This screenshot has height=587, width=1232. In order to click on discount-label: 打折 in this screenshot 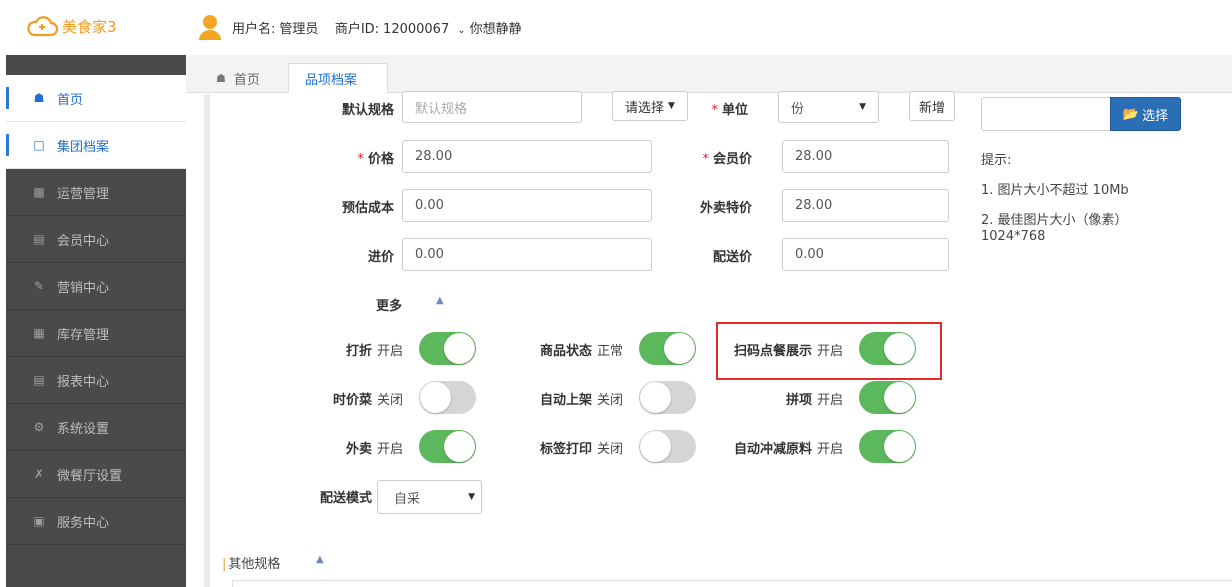, I will do `click(358, 351)`.